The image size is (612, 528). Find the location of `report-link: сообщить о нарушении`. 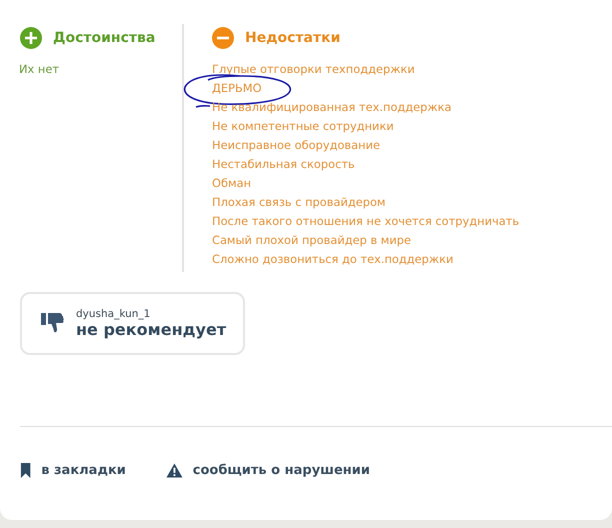

report-link: сообщить о нарушении is located at coordinates (268, 470).